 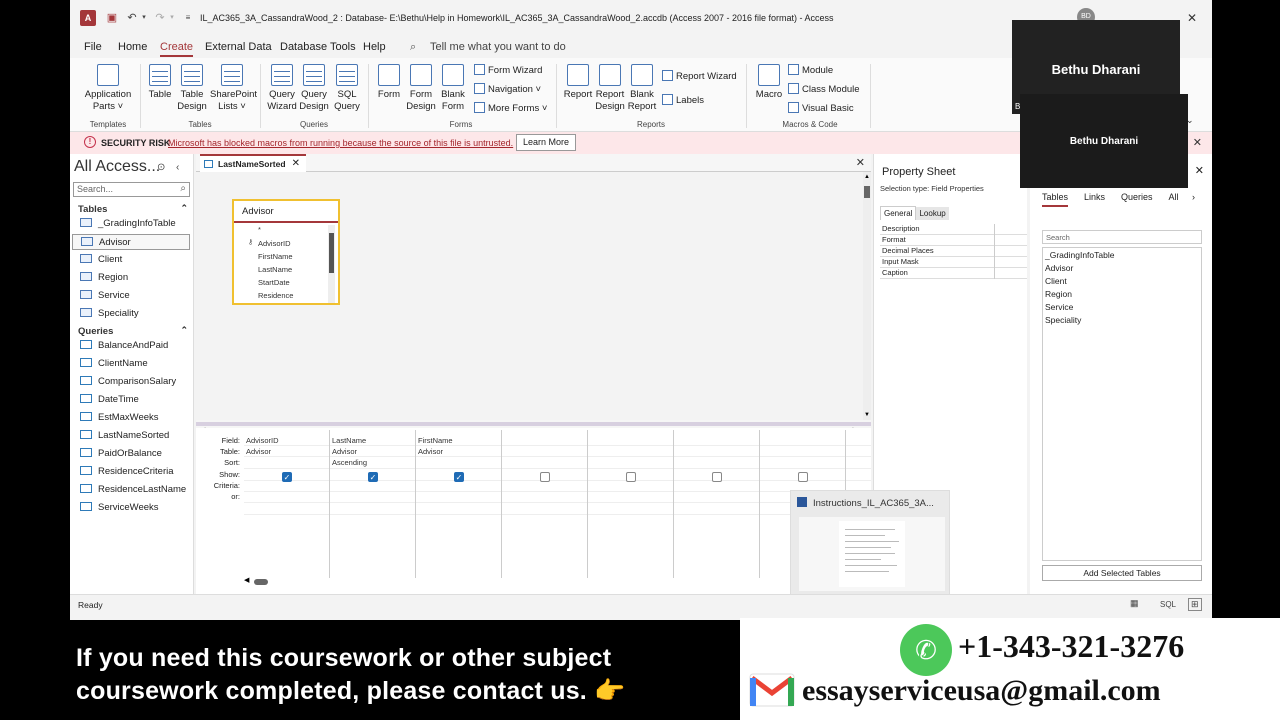 What do you see at coordinates (131, 278) in the screenshot?
I see `nav-item-table: Region` at bounding box center [131, 278].